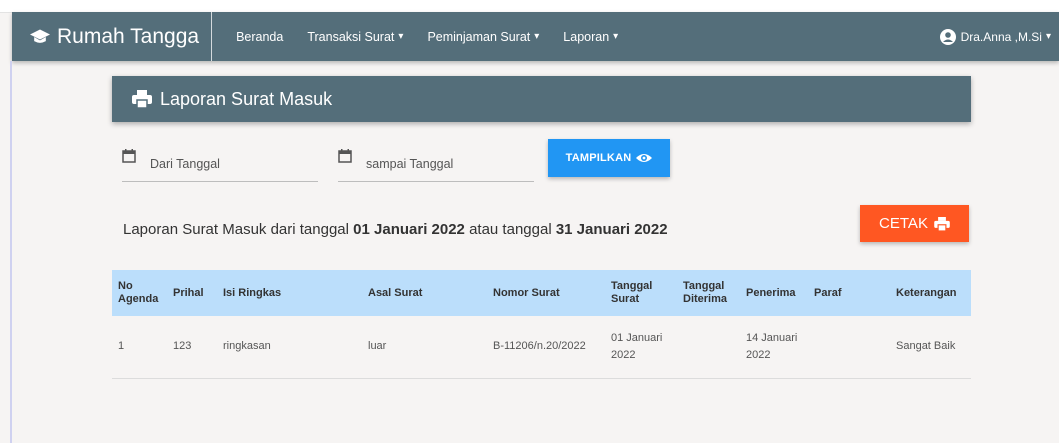 This screenshot has width=1059, height=443. Describe the element at coordinates (182, 346) in the screenshot. I see `table-cell: 123` at that location.